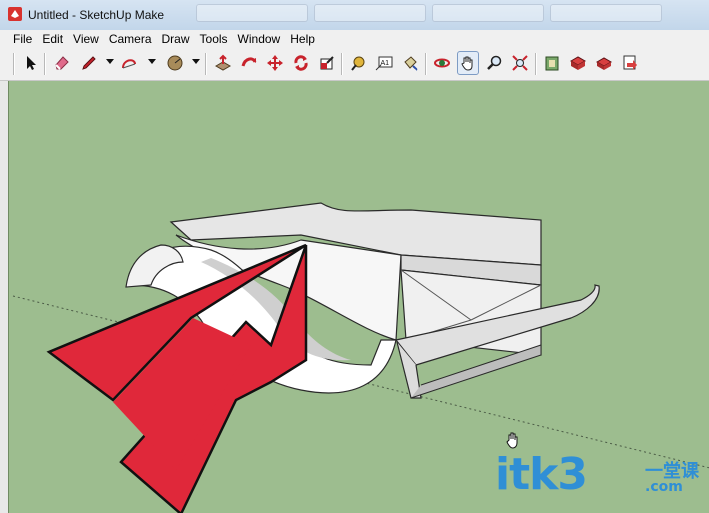 The image size is (709, 513). I want to click on extension-warehouse-icon, so click(578, 63).